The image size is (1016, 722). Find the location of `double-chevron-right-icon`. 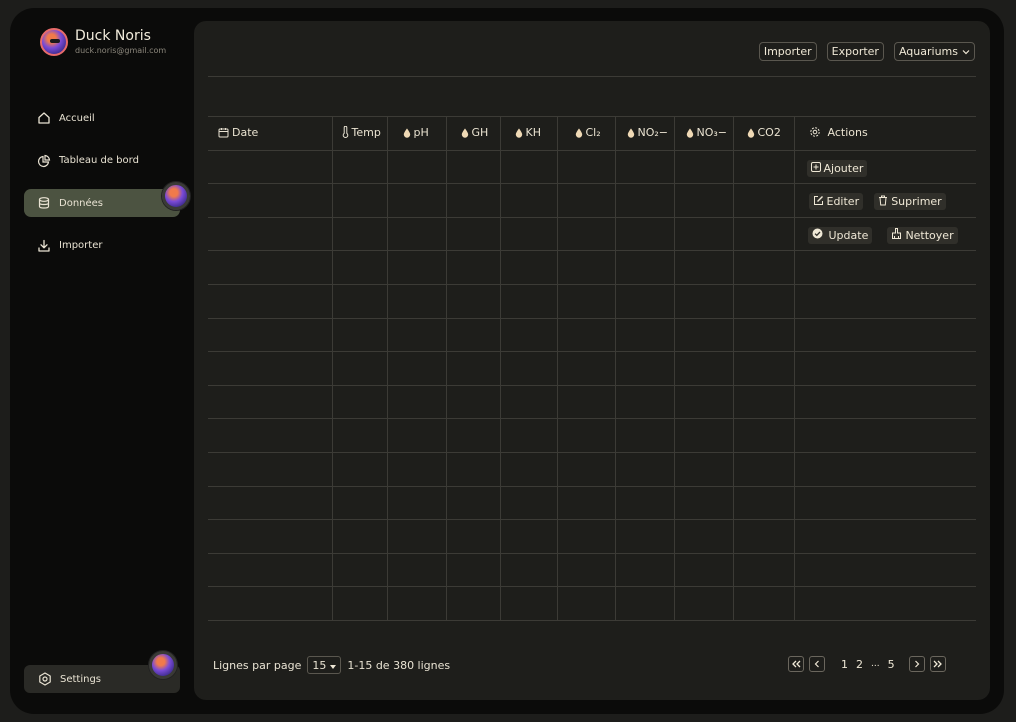

double-chevron-right-icon is located at coordinates (938, 664).